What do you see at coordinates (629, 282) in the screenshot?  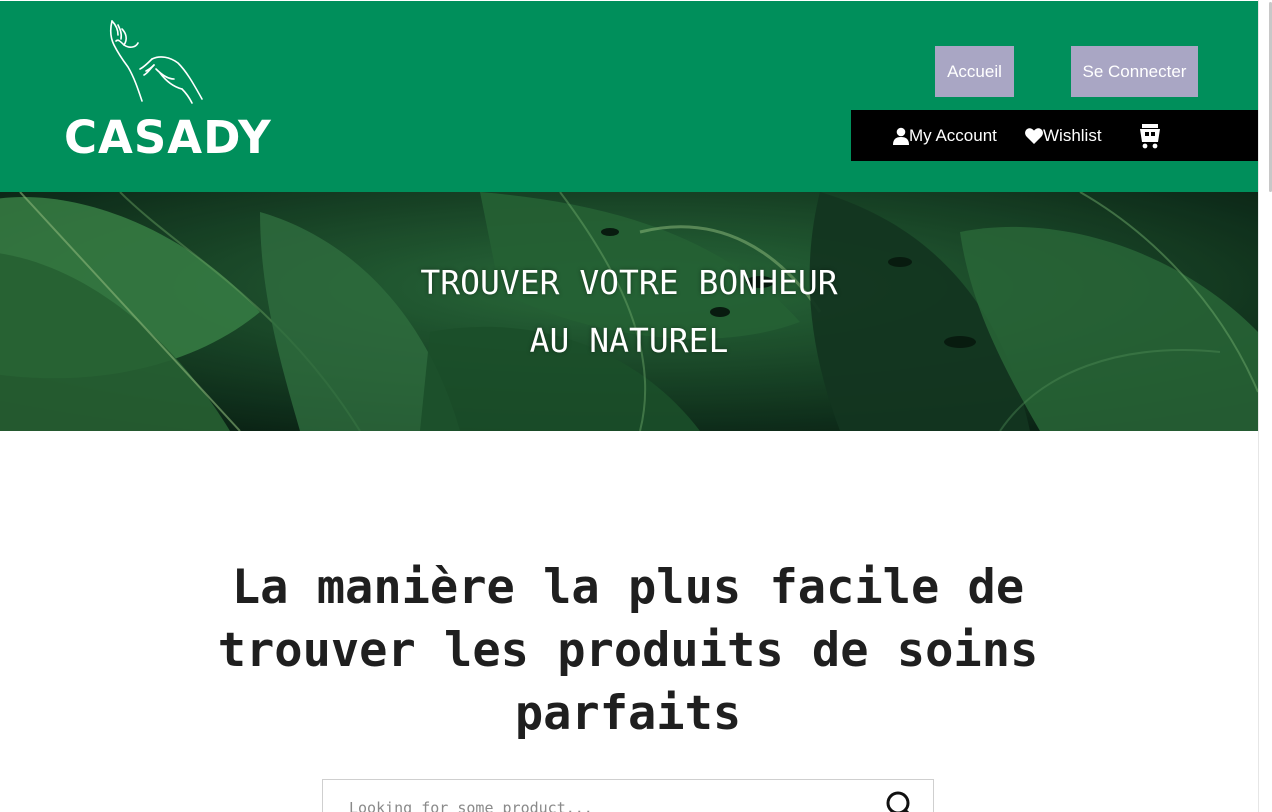 I see `hero-title-line1: TROUVER VOTRE BONHEUR` at bounding box center [629, 282].